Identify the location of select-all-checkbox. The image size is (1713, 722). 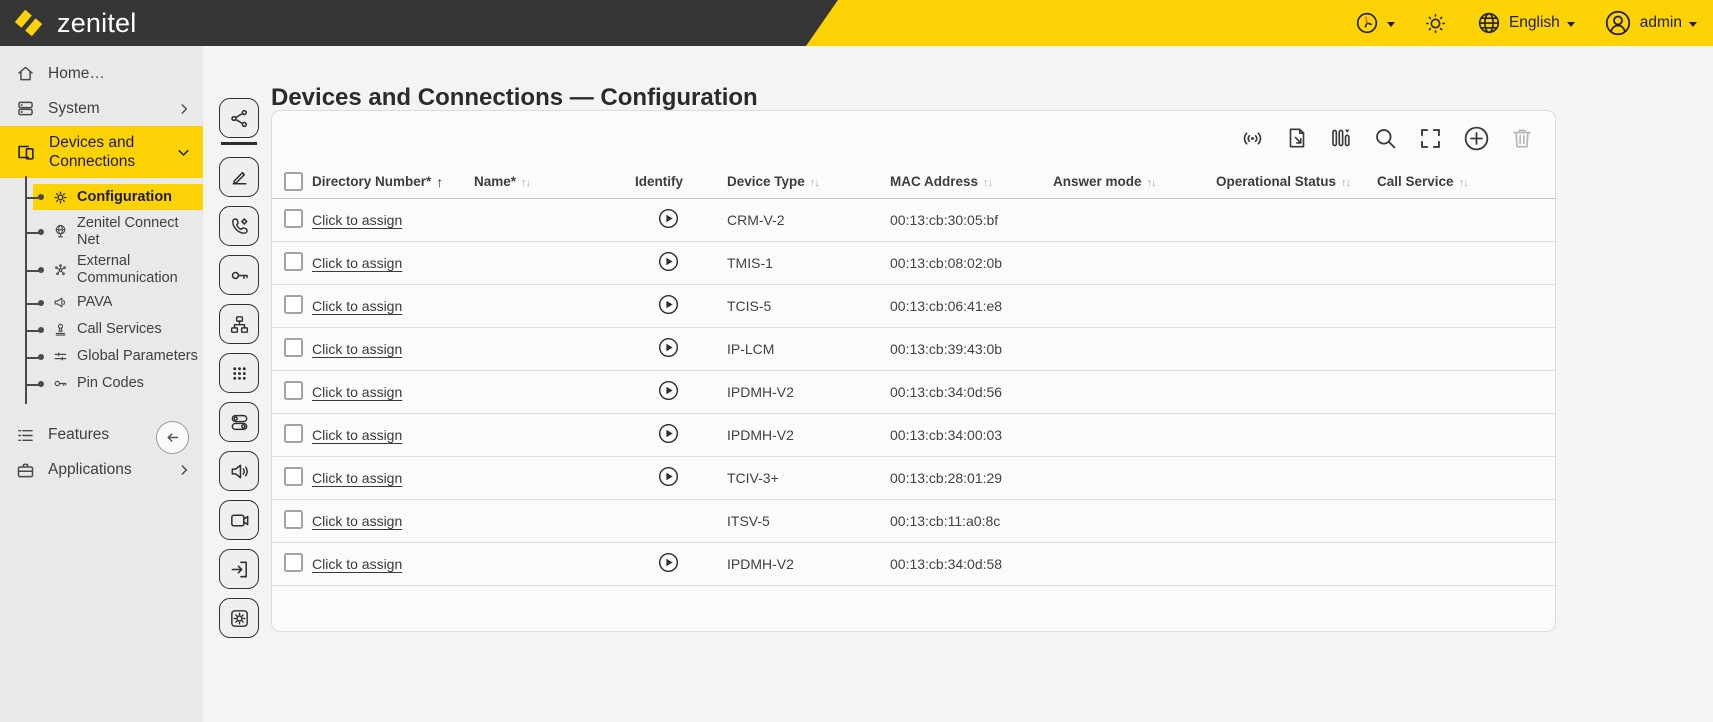
(293, 181).